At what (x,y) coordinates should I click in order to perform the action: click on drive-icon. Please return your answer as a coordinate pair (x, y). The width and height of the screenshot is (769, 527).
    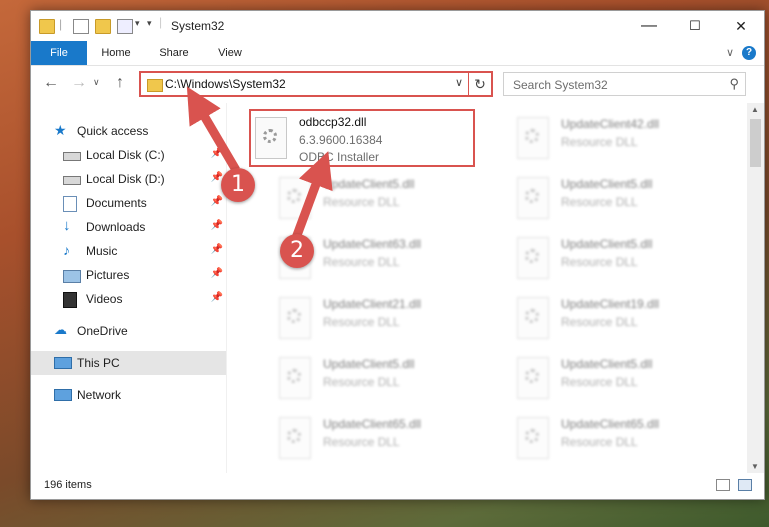
    Looking at the image, I should click on (72, 156).